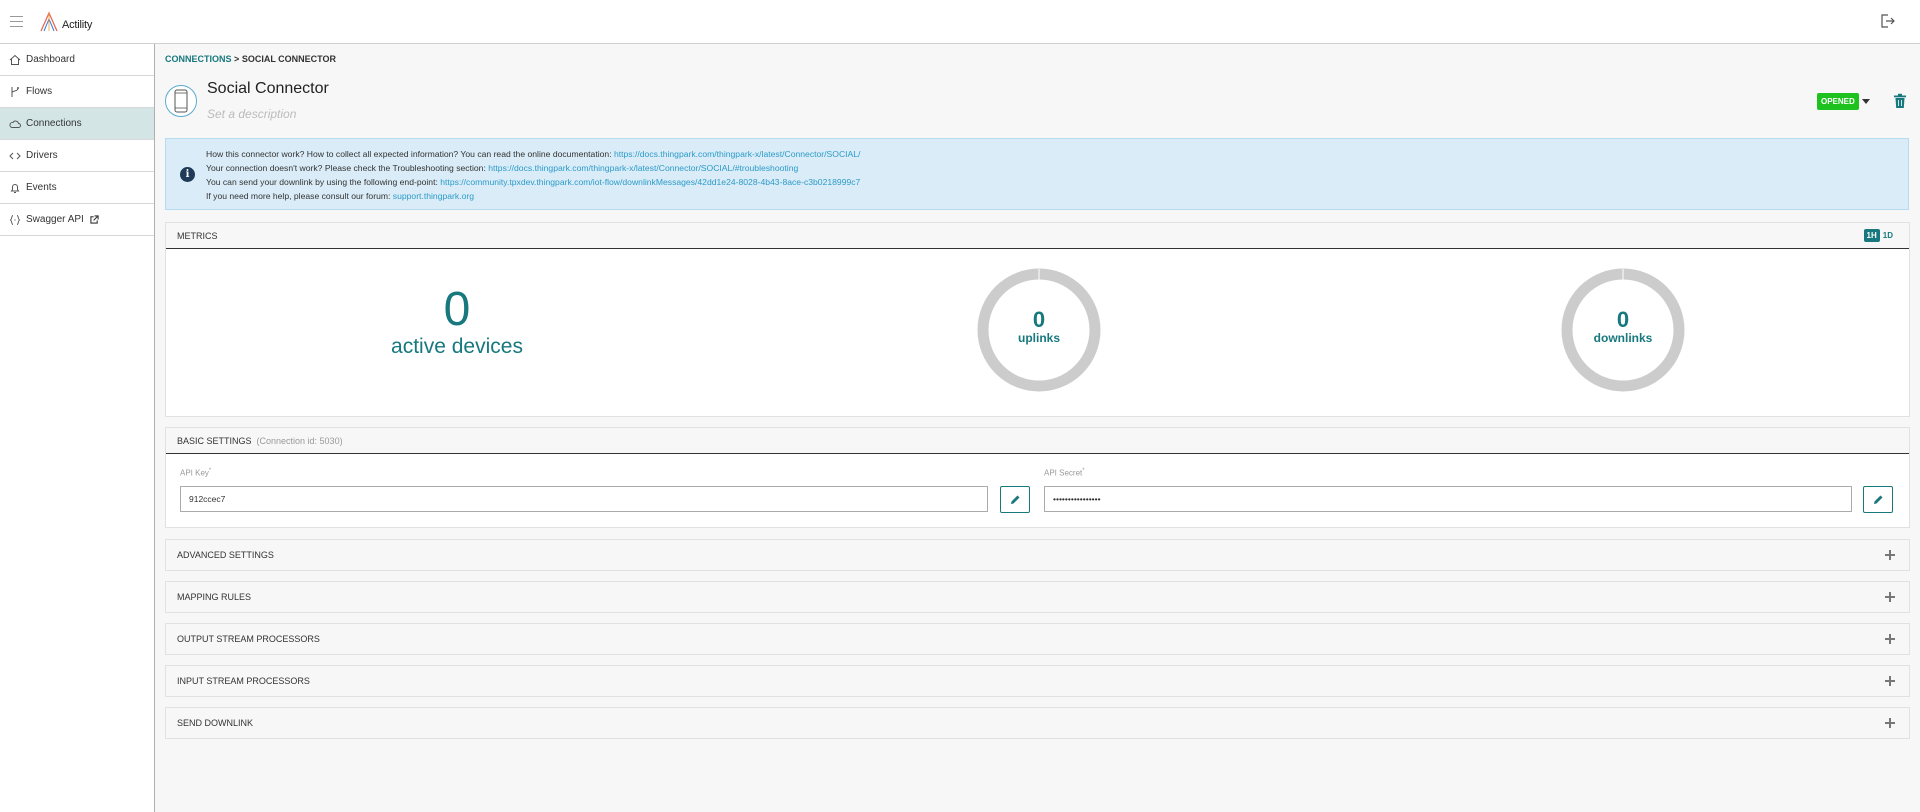 This screenshot has height=812, width=1920. Describe the element at coordinates (1037, 723) in the screenshot. I see `send-downlink-panel: SEND DOWNLINK` at that location.